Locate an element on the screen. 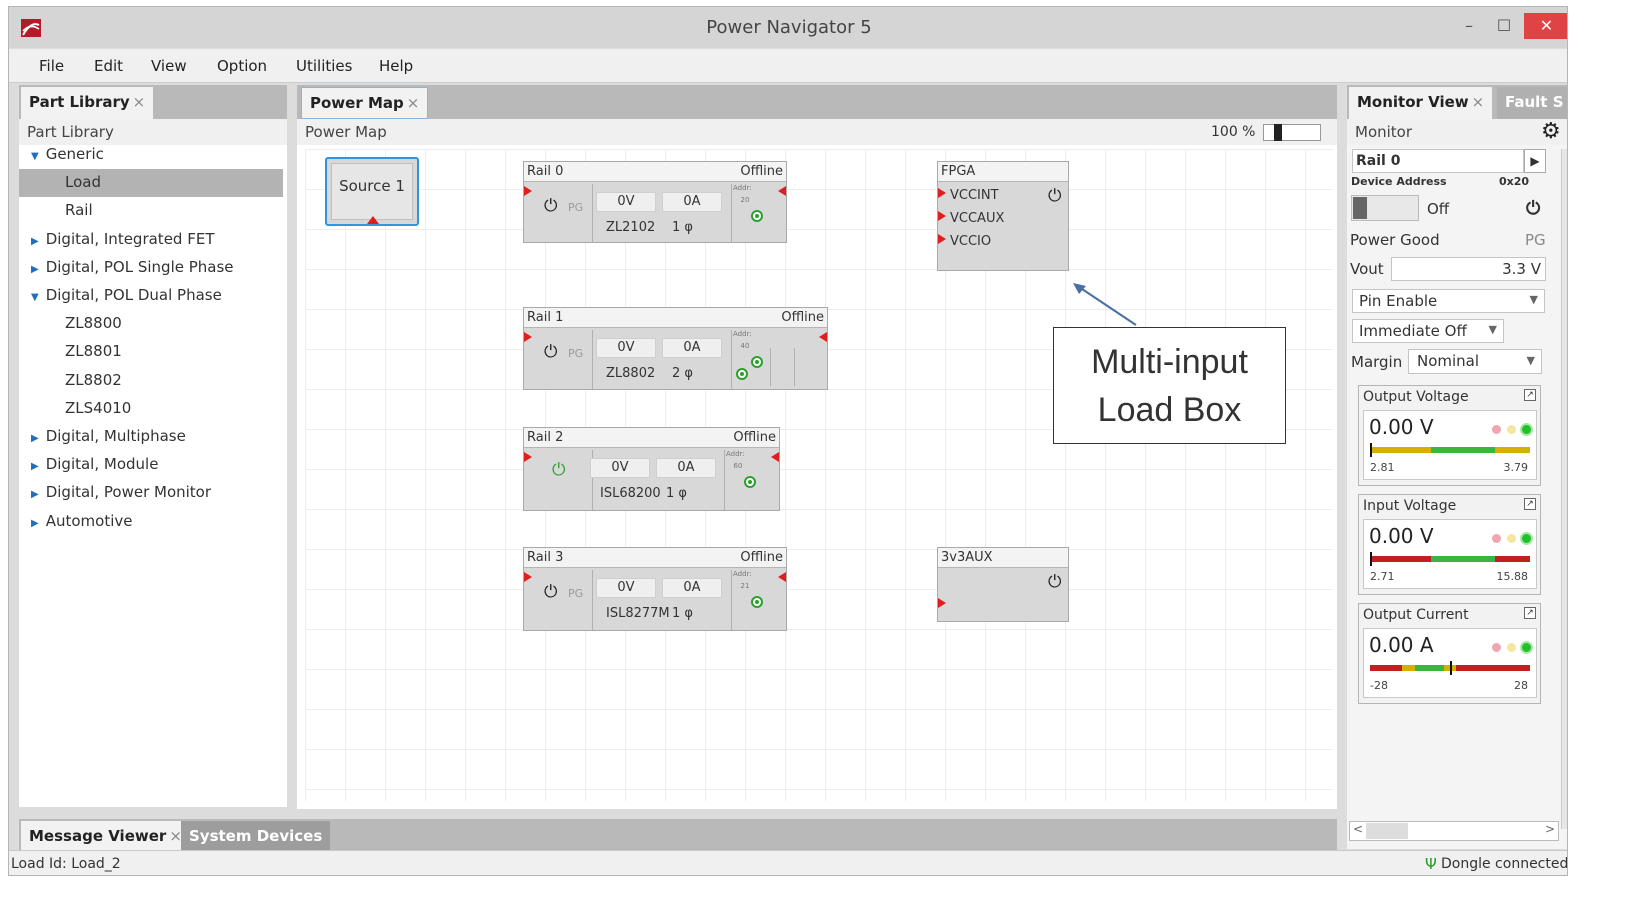 The image size is (1646, 919). monitor-scrollbar is located at coordinates (1564, 489).